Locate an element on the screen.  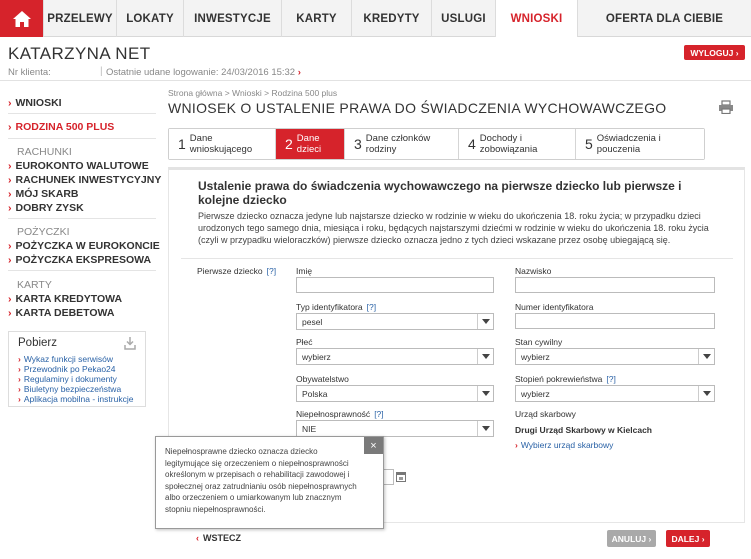
next-label: DALEJ is located at coordinates (685, 538).